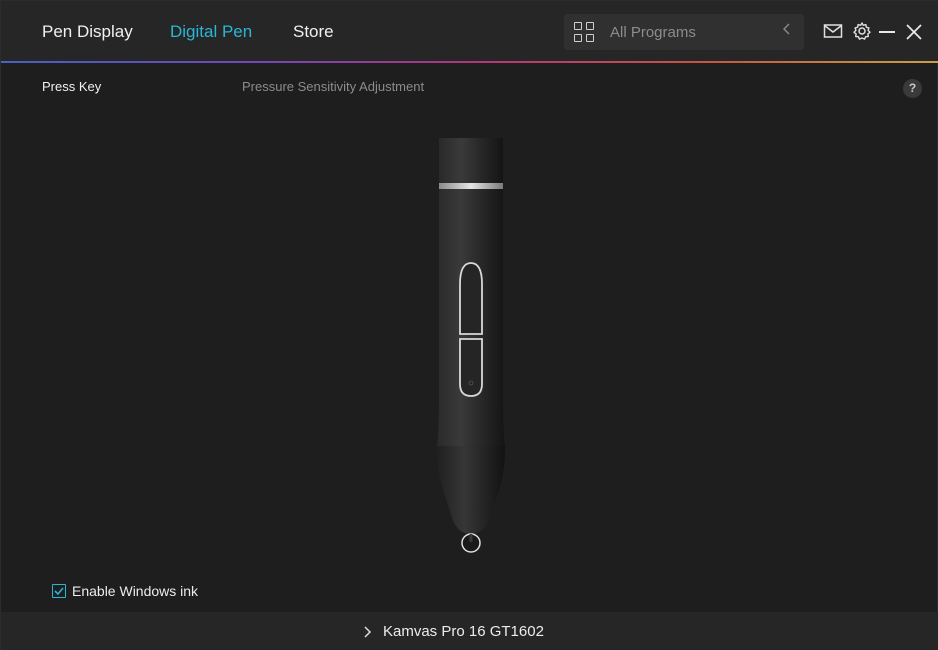  Describe the element at coordinates (585, 33) in the screenshot. I see `grid-icon` at that location.